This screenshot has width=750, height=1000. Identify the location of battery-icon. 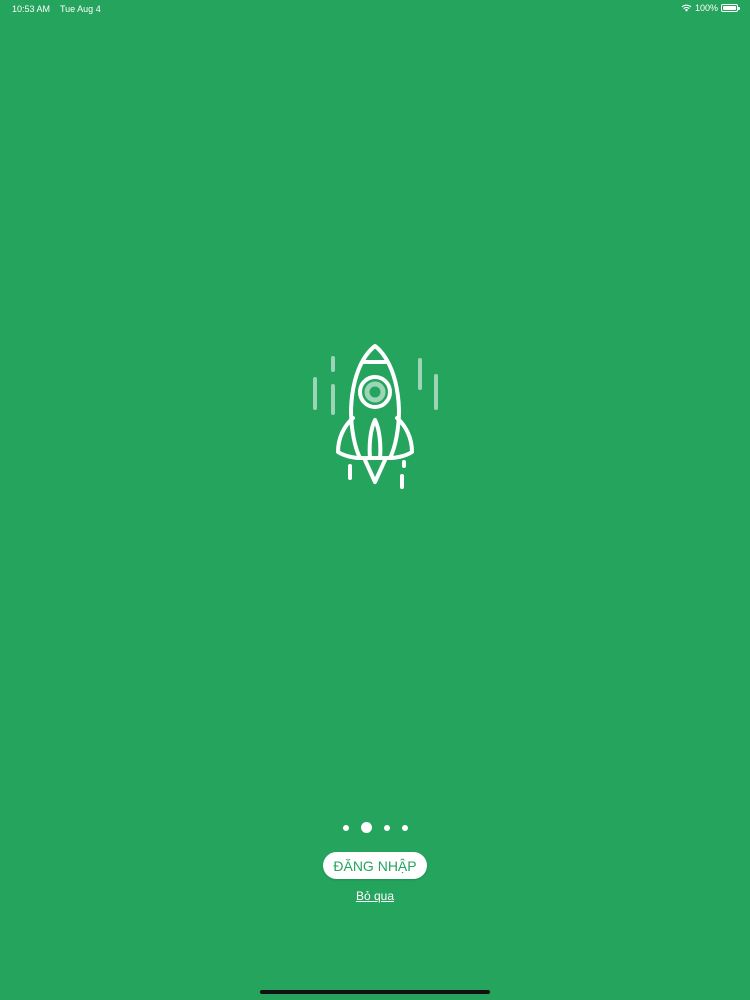
(730, 8).